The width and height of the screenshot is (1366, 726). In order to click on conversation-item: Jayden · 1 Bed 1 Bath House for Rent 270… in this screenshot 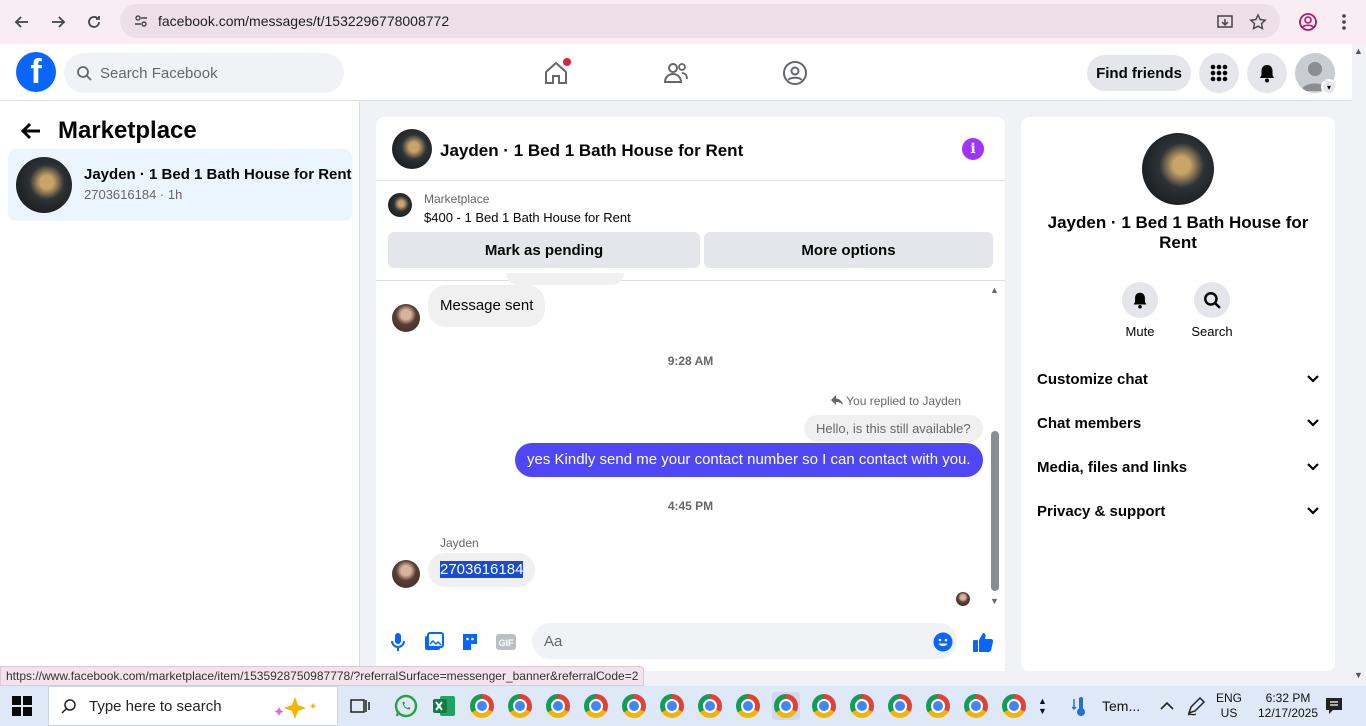, I will do `click(180, 185)`.